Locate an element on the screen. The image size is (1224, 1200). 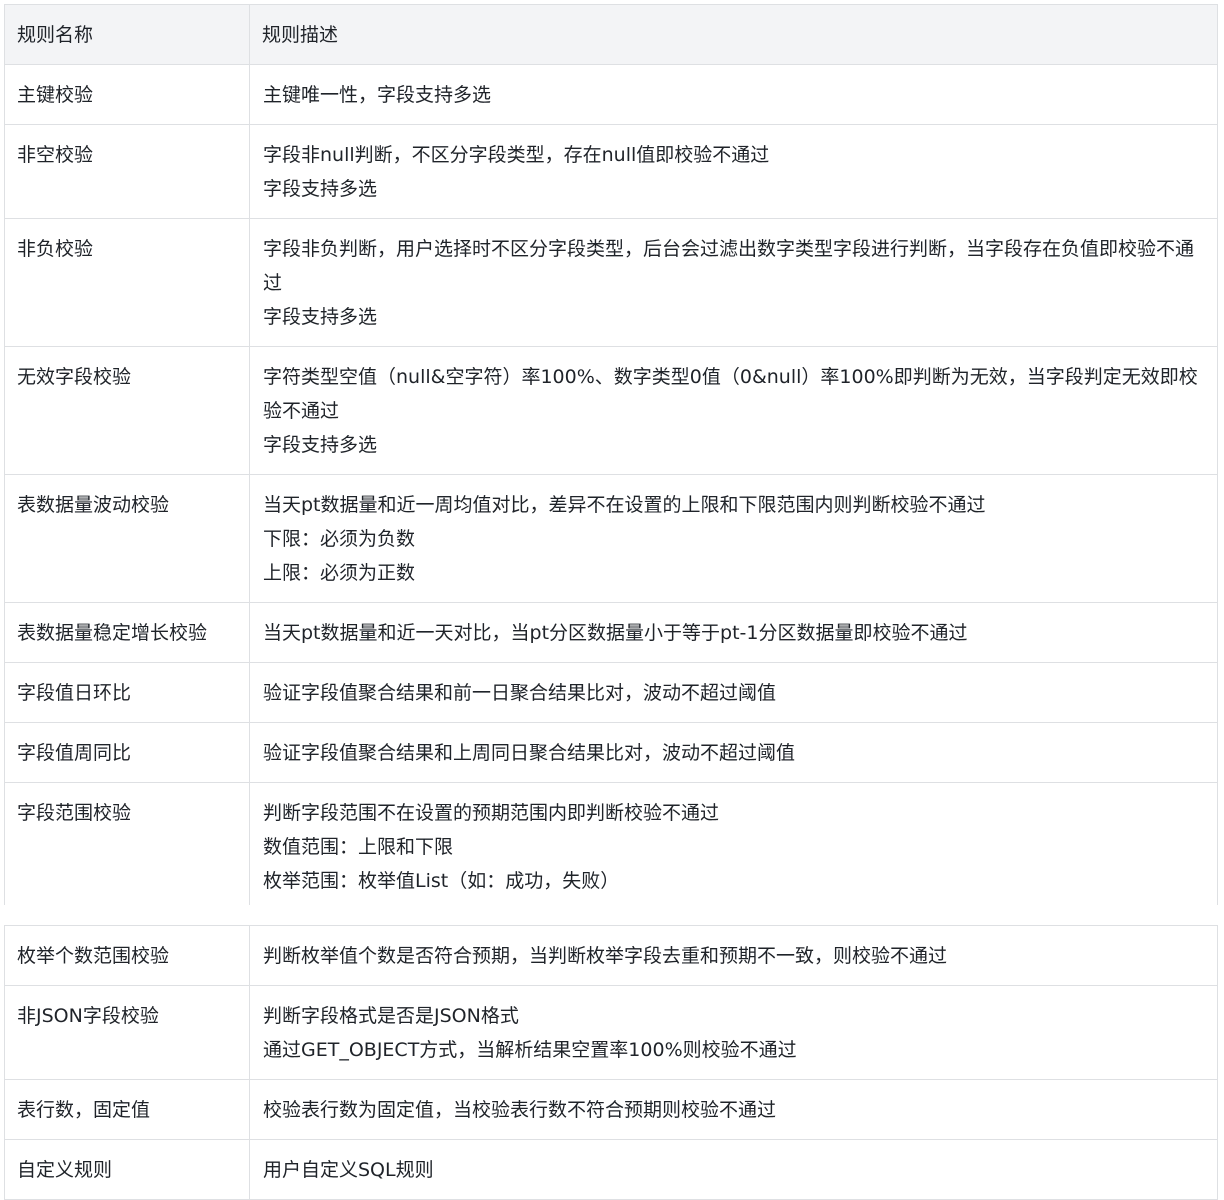
table-row: 字段值周同比 验证字段值聚合结果和上周同日聚合结果比对，波动不超过阈值 is located at coordinates (611, 752).